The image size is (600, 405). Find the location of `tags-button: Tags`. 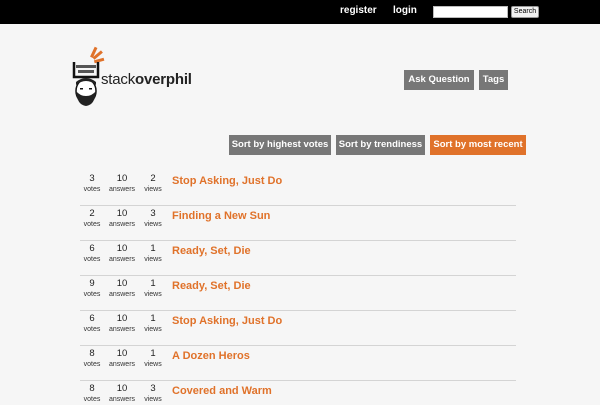

tags-button: Tags is located at coordinates (493, 80).